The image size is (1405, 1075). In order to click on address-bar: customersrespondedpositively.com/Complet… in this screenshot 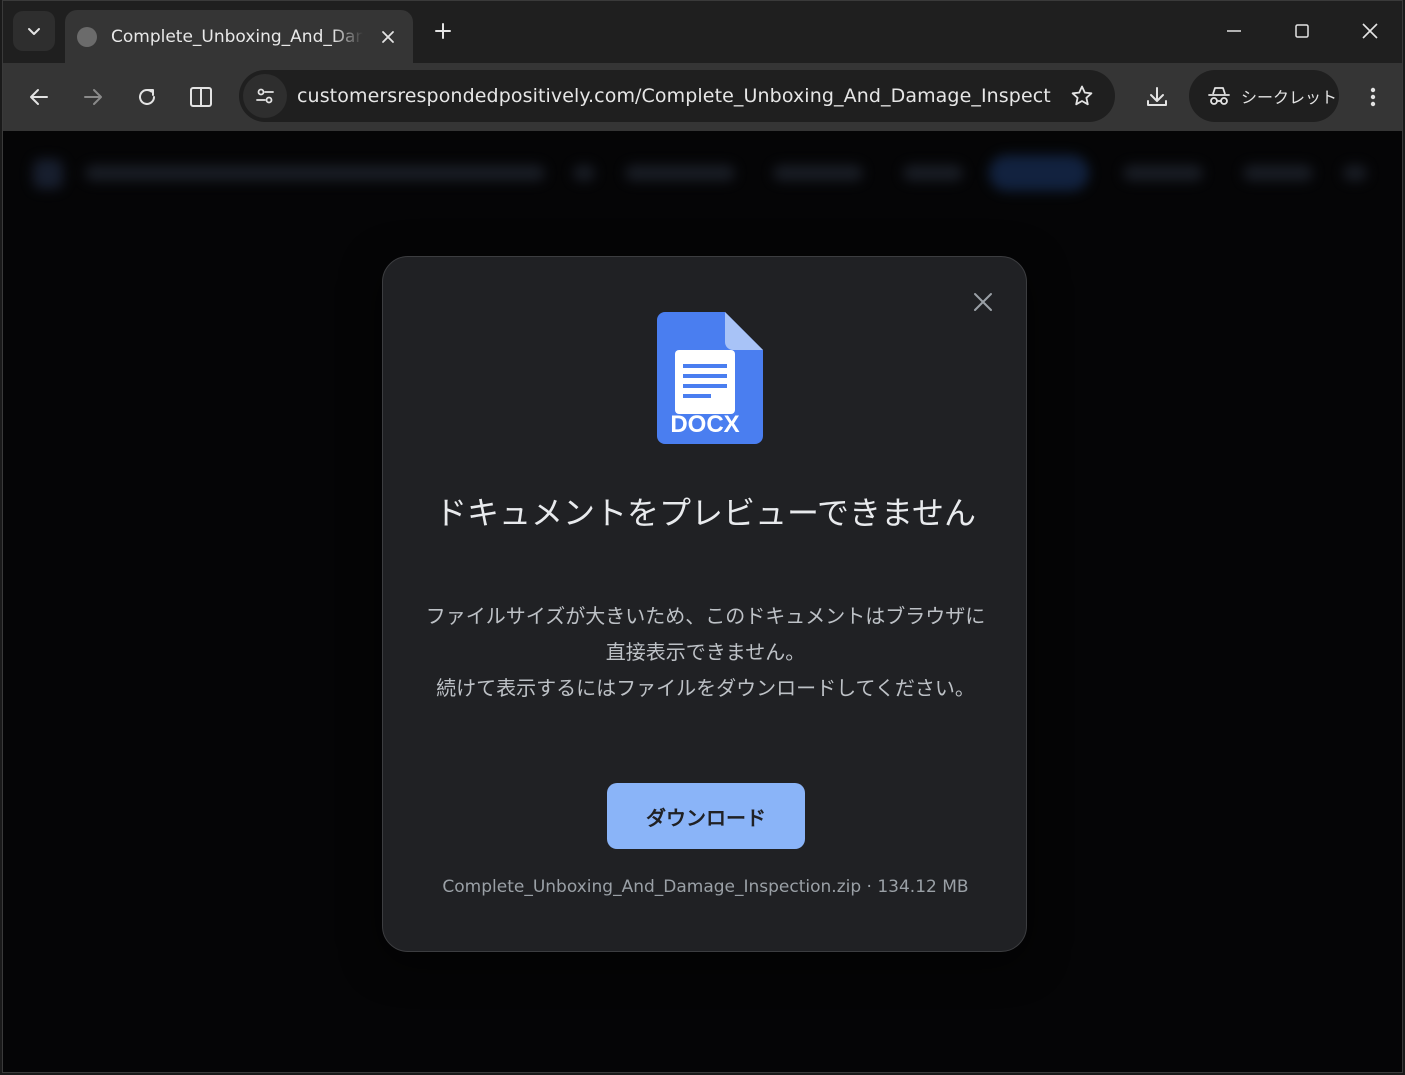, I will do `click(677, 96)`.